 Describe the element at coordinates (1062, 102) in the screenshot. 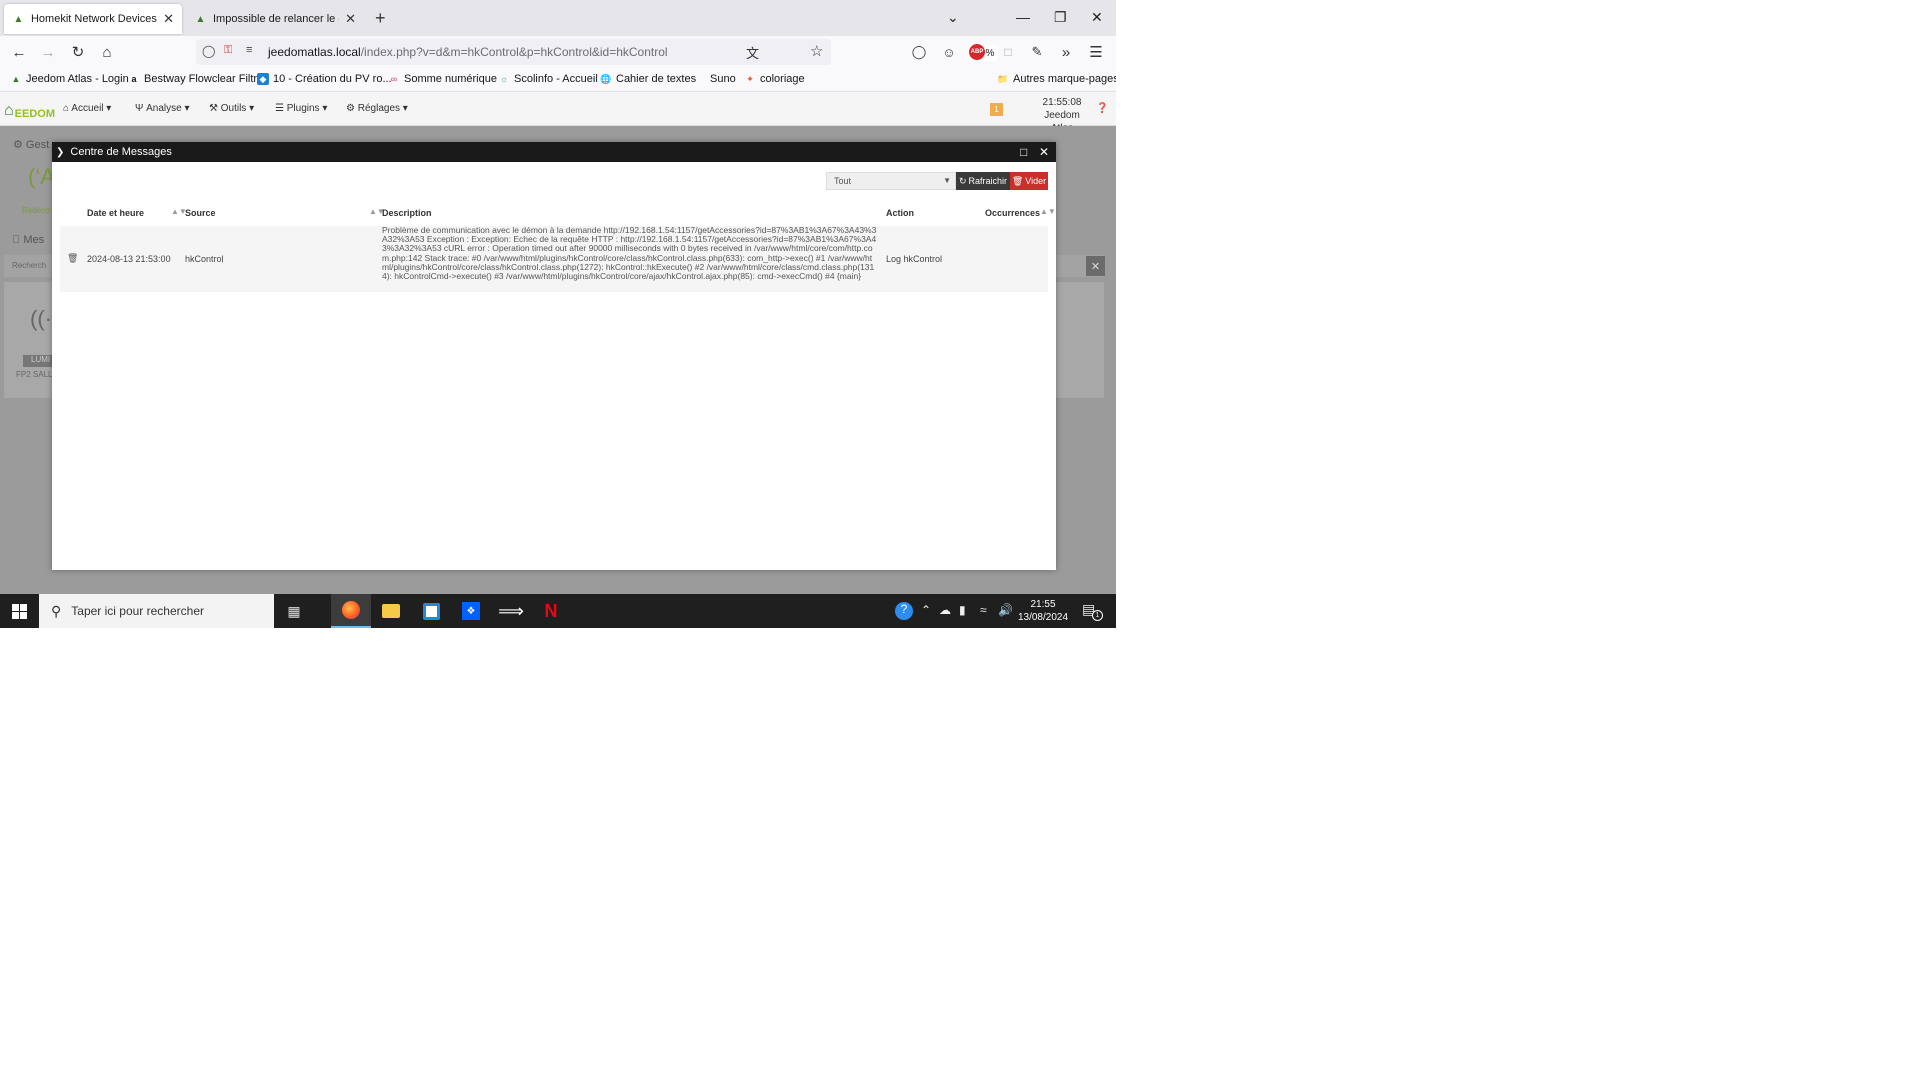

I see `jeedom-time: 21:55:08` at that location.